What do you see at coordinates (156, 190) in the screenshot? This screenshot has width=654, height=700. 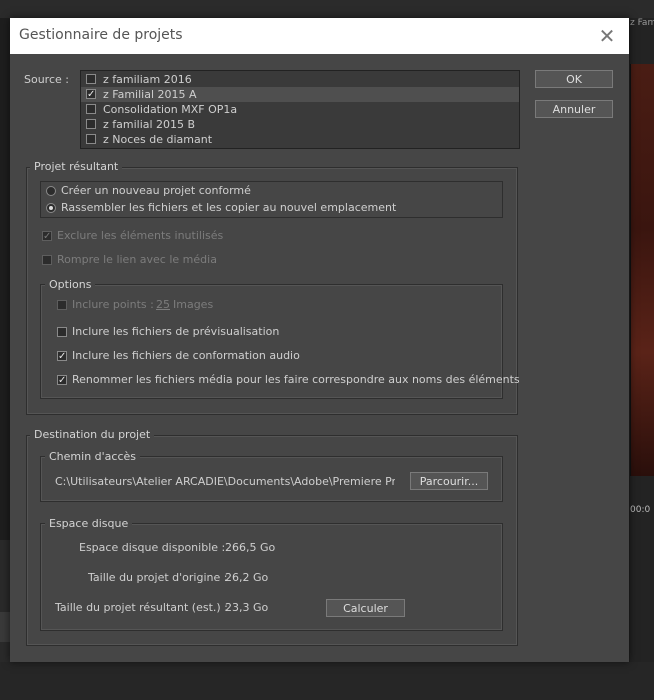 I see `radio-new-project-label: Créer un nouveau projet conformé` at bounding box center [156, 190].